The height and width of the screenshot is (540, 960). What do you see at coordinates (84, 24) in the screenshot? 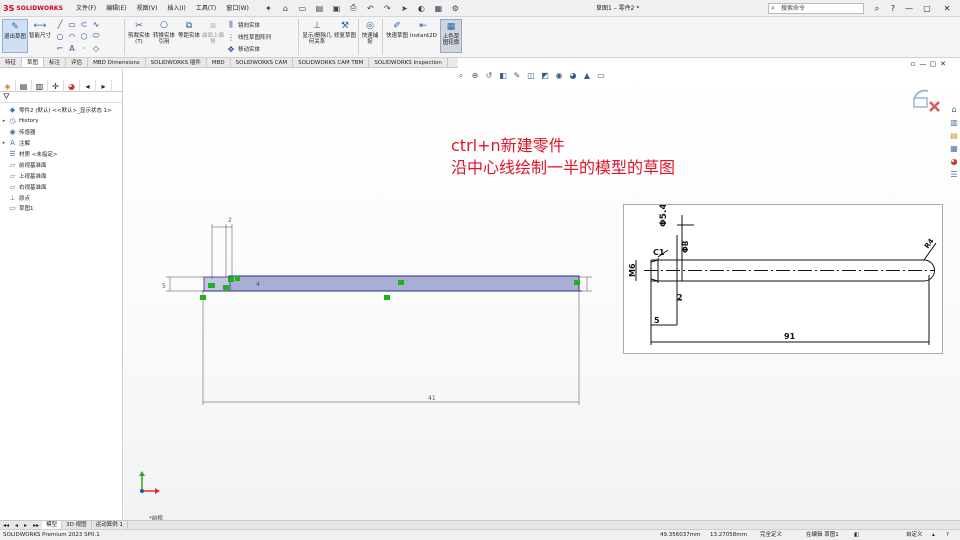
I see `slot-icon: ⊂` at bounding box center [84, 24].